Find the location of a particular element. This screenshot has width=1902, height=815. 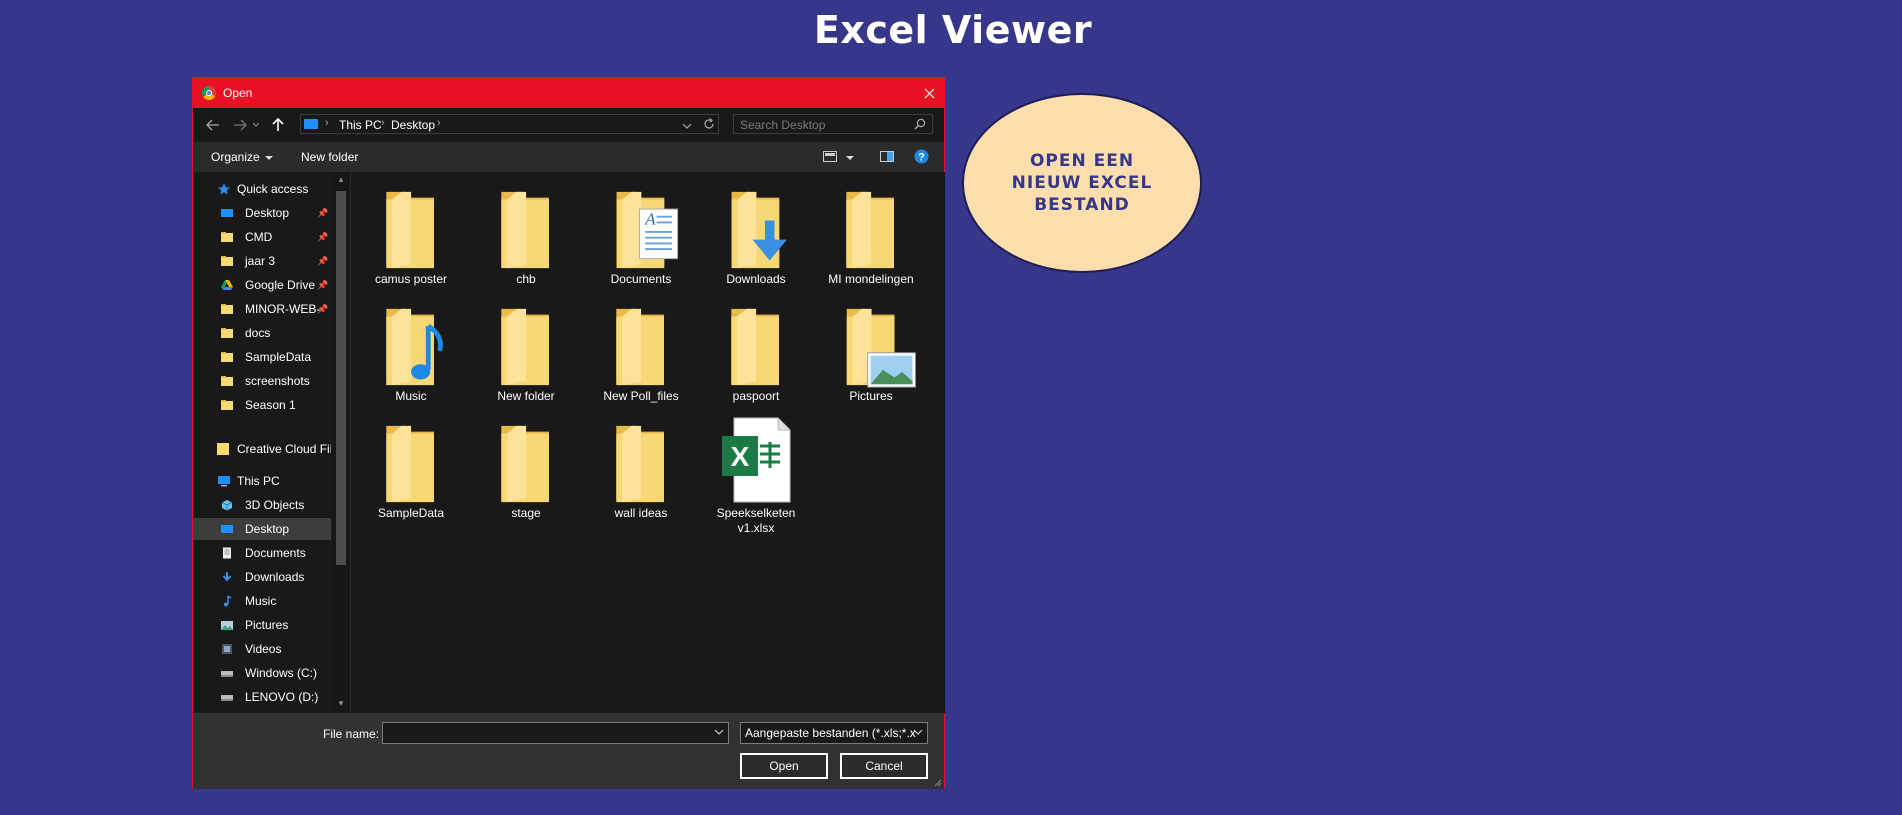

file-name: New folder is located at coordinates (526, 396).